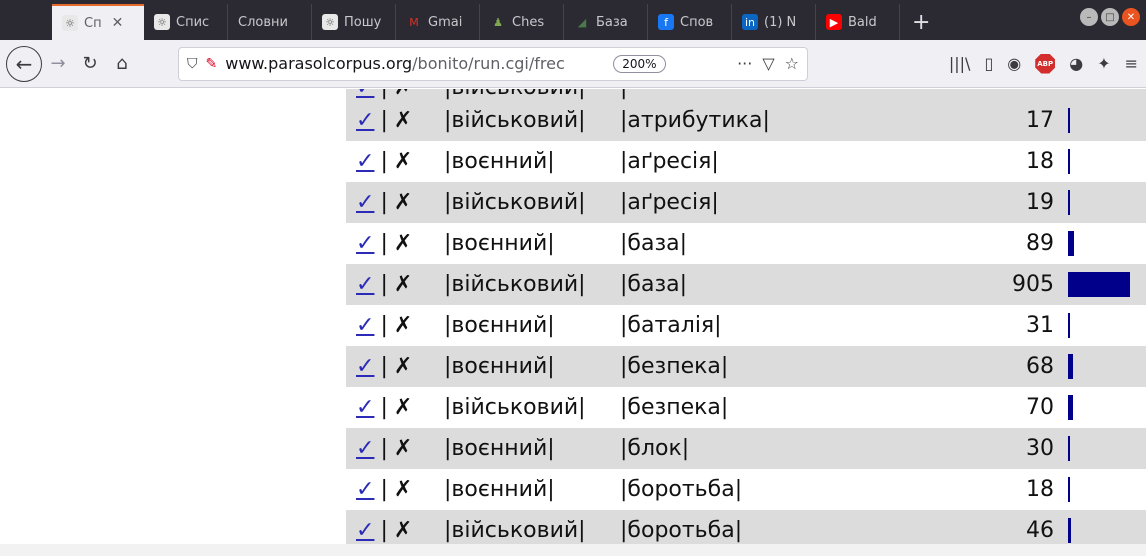 The width and height of the screenshot is (1146, 556). What do you see at coordinates (746, 202) in the screenshot?
I see `table-row: ✓ | ✗ |військовий| |аґресія| 19` at bounding box center [746, 202].